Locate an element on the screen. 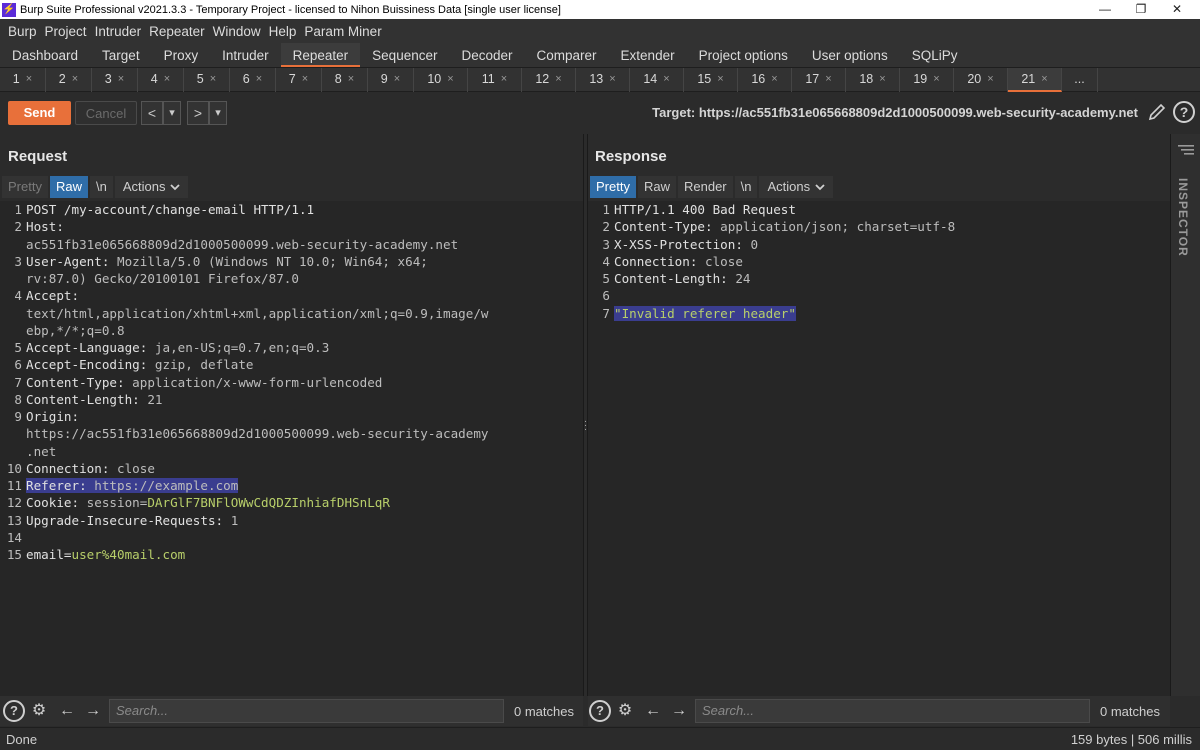 This screenshot has width=1200, height=750. back-history-dropdown: ▾ is located at coordinates (172, 113).